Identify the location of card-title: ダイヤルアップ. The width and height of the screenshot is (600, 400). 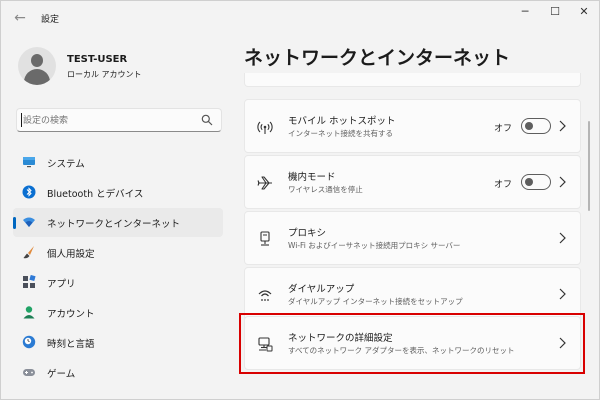
(321, 289).